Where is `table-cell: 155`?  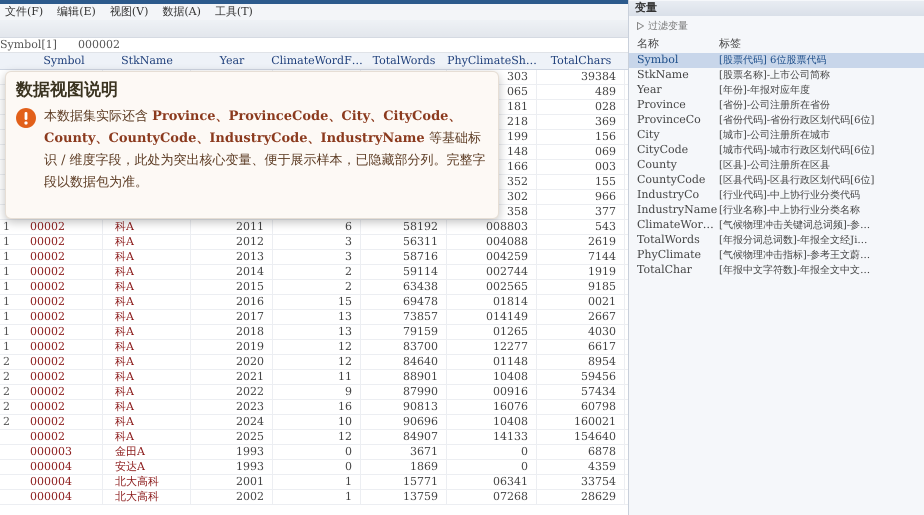 table-cell: 155 is located at coordinates (605, 181).